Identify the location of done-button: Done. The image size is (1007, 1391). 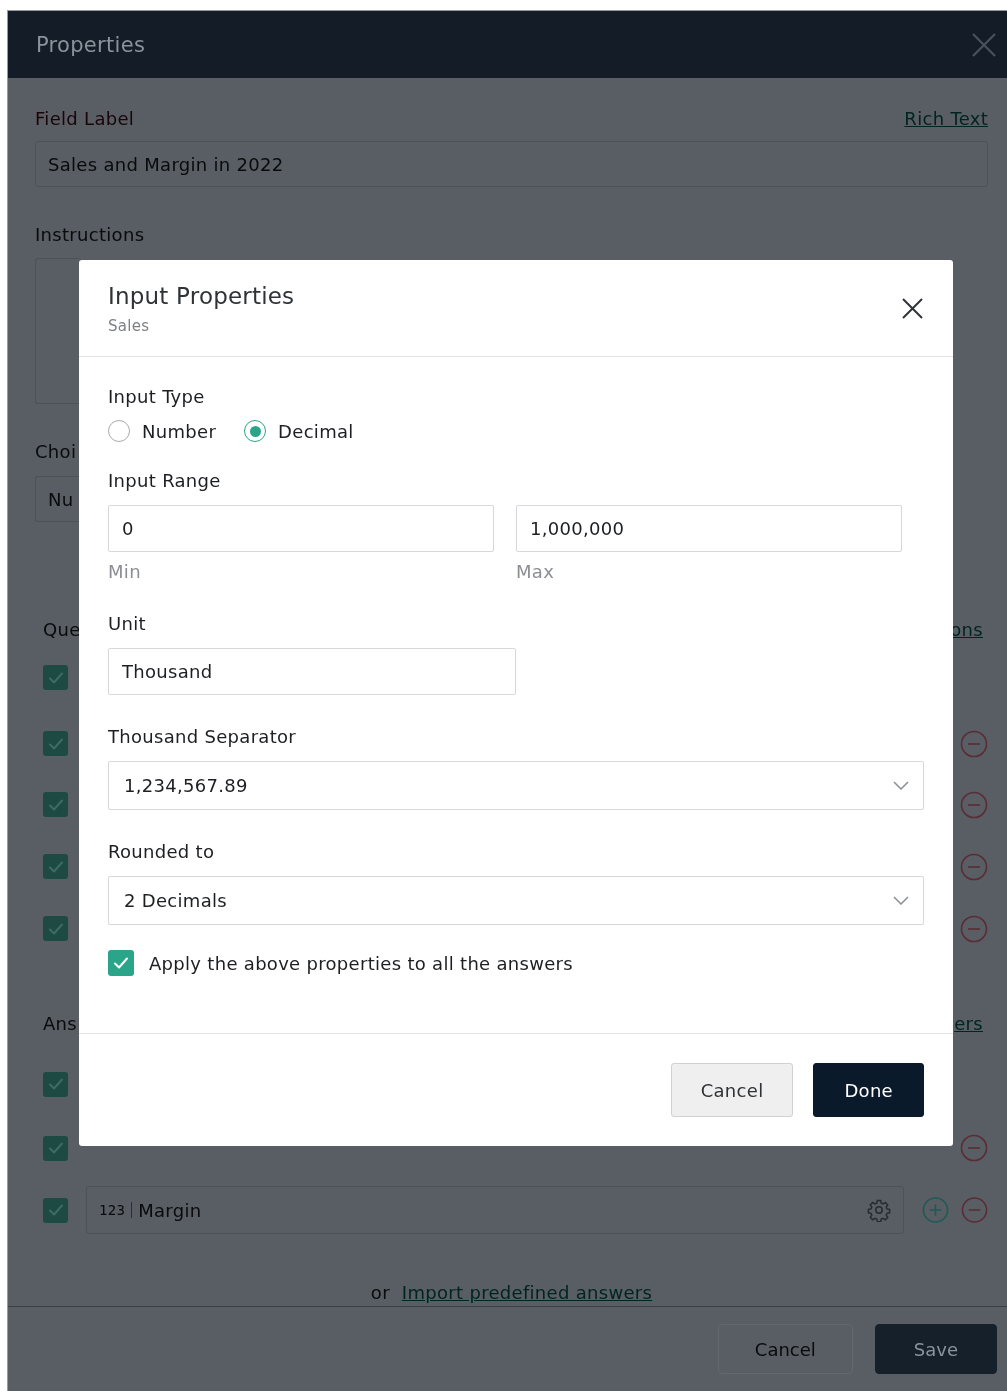
(868, 1090).